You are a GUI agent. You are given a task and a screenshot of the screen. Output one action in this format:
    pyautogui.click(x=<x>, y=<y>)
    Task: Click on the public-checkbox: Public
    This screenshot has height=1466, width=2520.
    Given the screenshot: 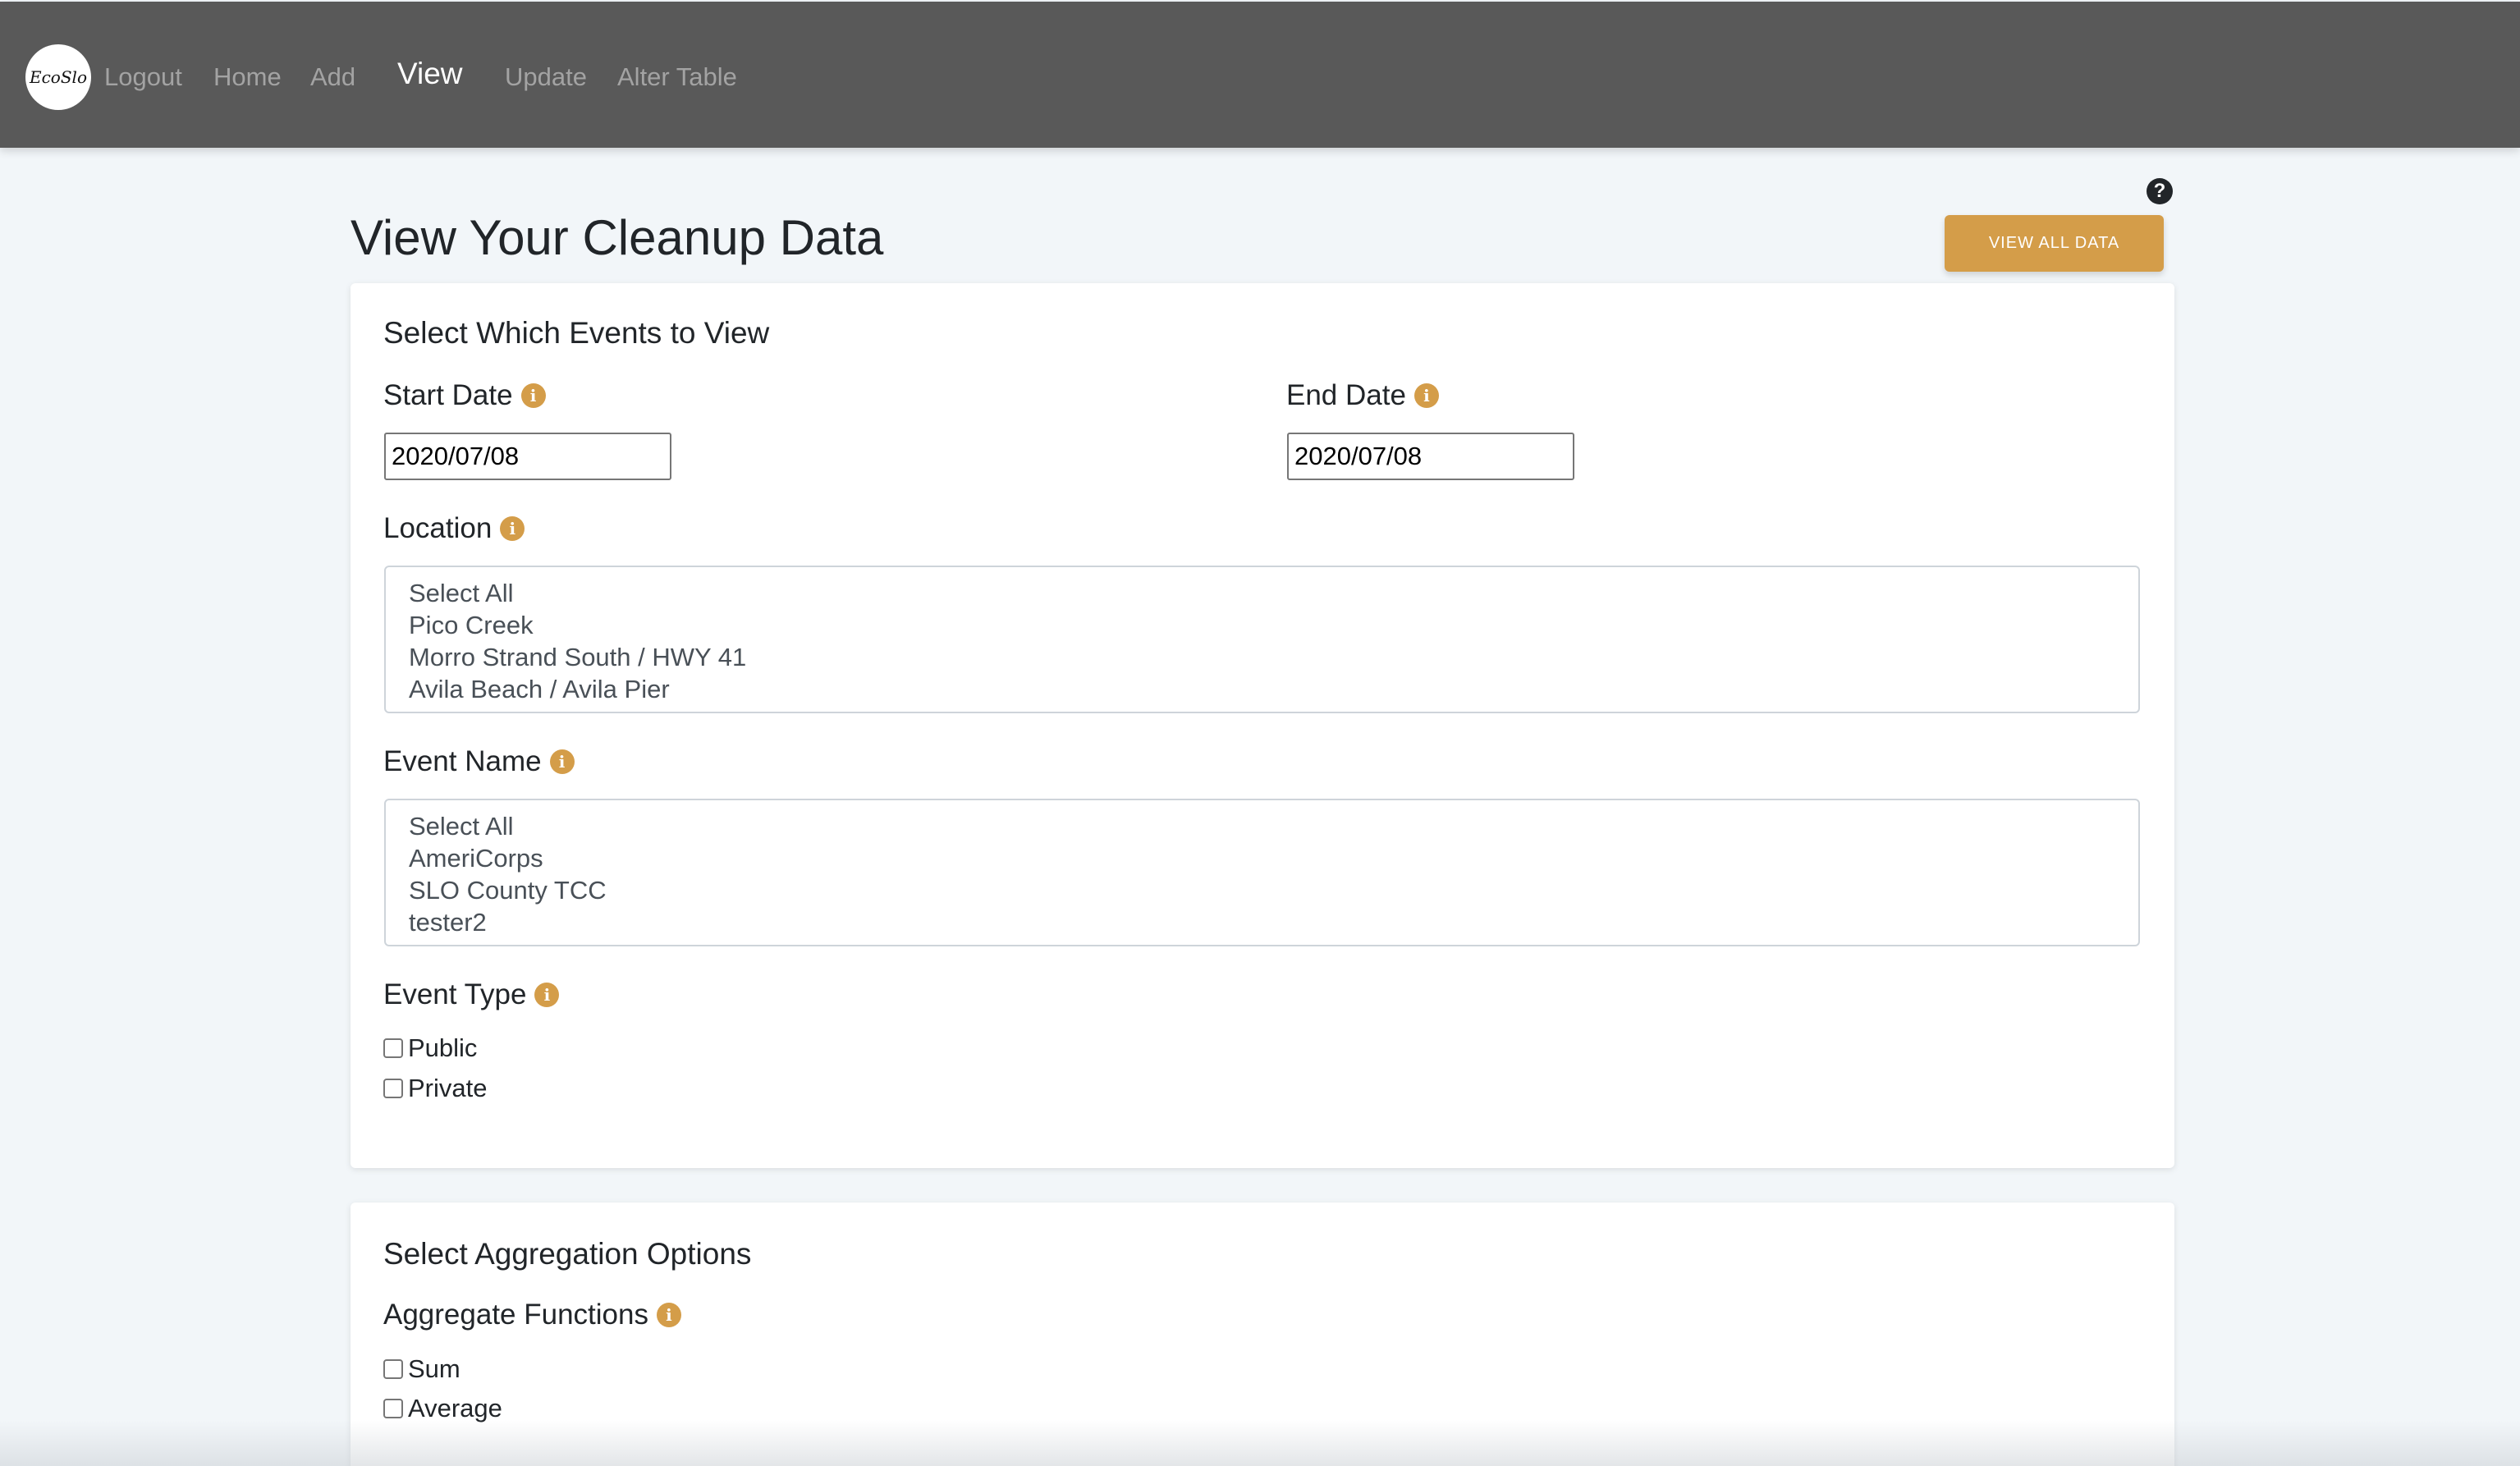 What is the action you would take?
    pyautogui.click(x=430, y=1048)
    